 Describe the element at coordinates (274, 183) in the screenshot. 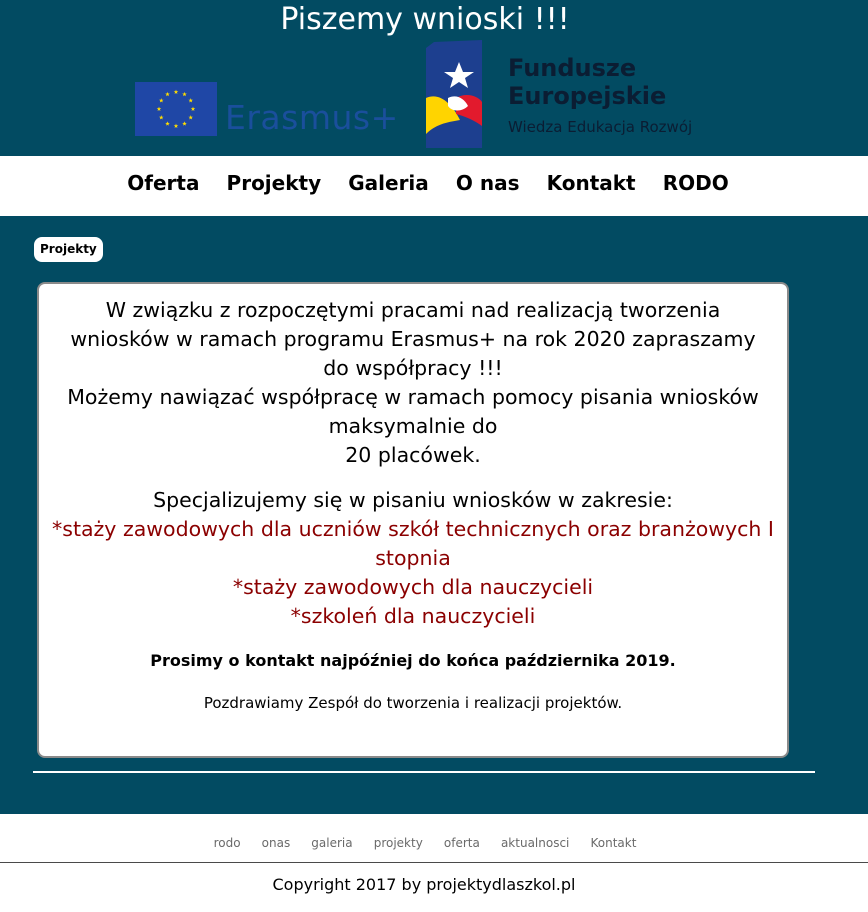

I see `nav-item-projekty: Projekty` at that location.